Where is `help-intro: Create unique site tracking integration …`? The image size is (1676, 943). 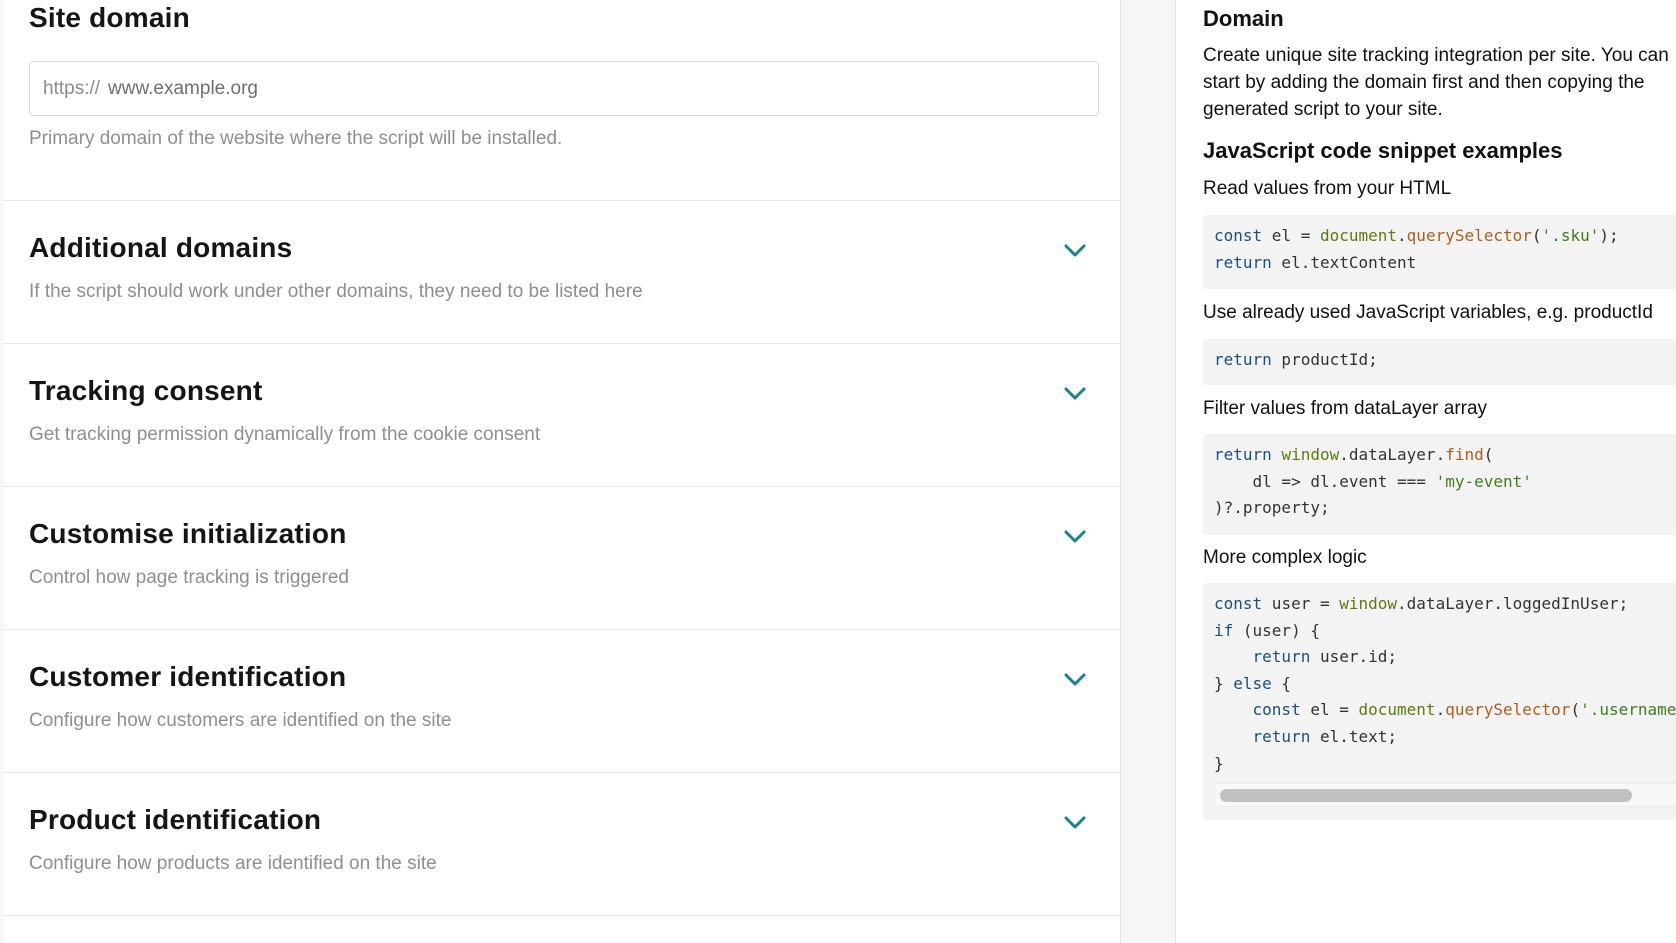
help-intro: Create unique site tracking integration … is located at coordinates (1436, 82).